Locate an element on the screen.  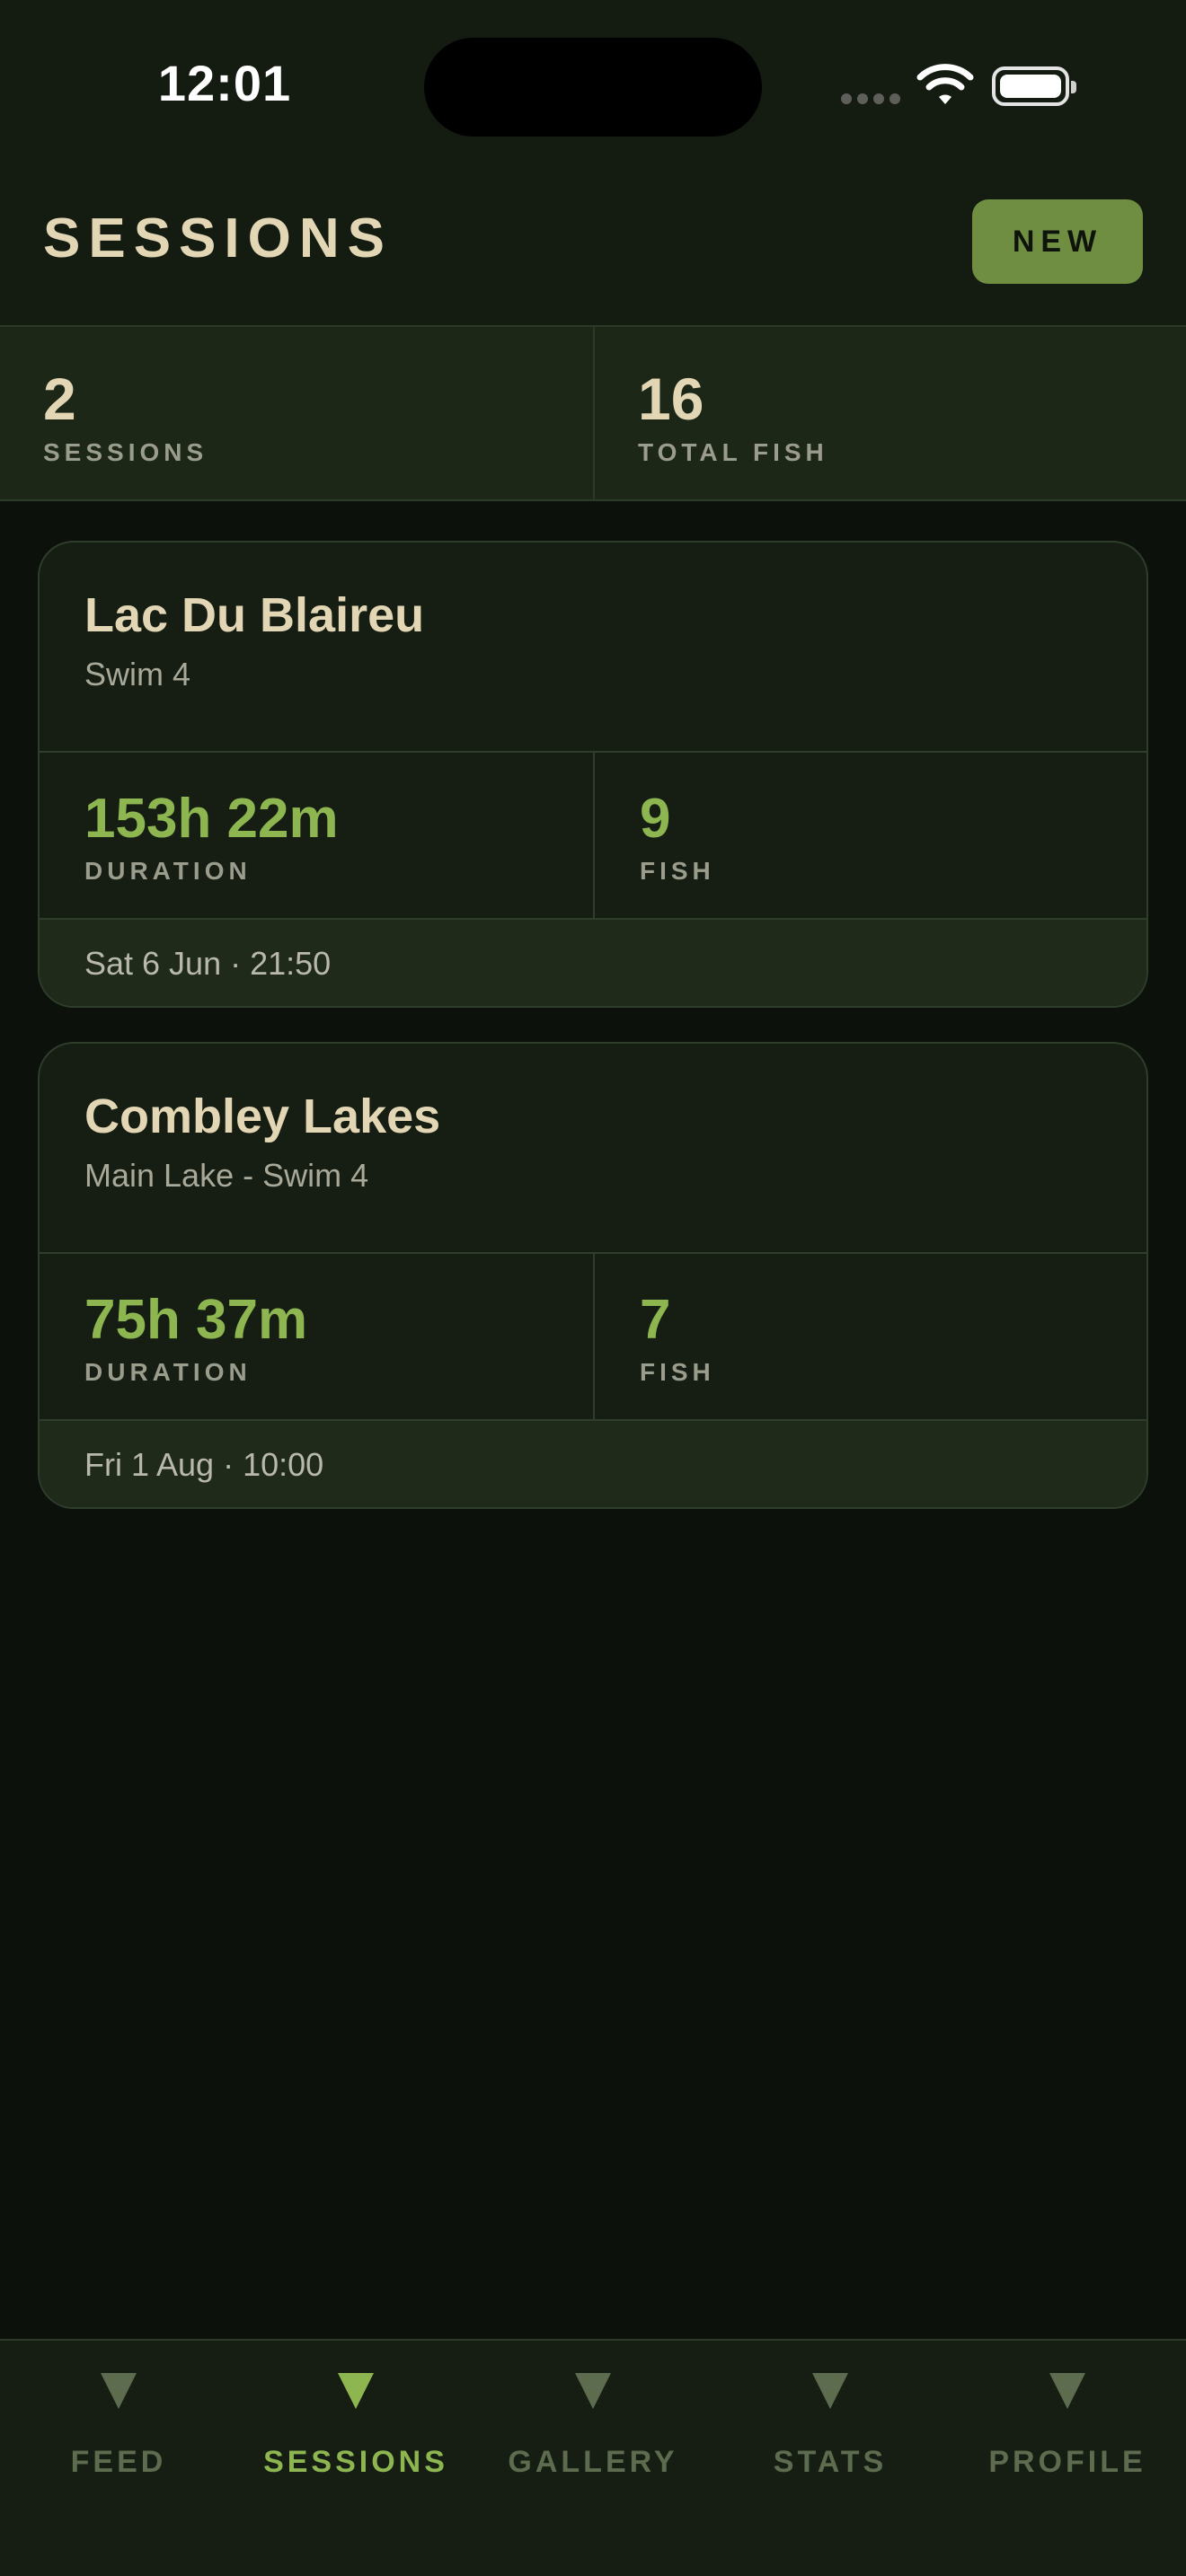
status-time: 12:01 is located at coordinates (224, 83).